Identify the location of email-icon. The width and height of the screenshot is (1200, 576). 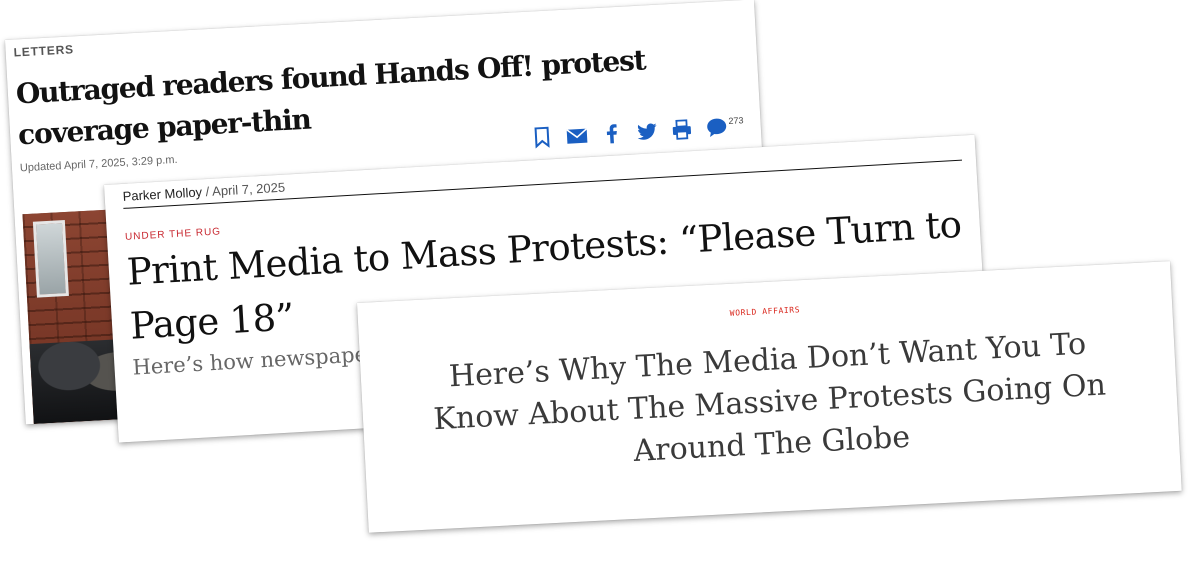
(576, 135).